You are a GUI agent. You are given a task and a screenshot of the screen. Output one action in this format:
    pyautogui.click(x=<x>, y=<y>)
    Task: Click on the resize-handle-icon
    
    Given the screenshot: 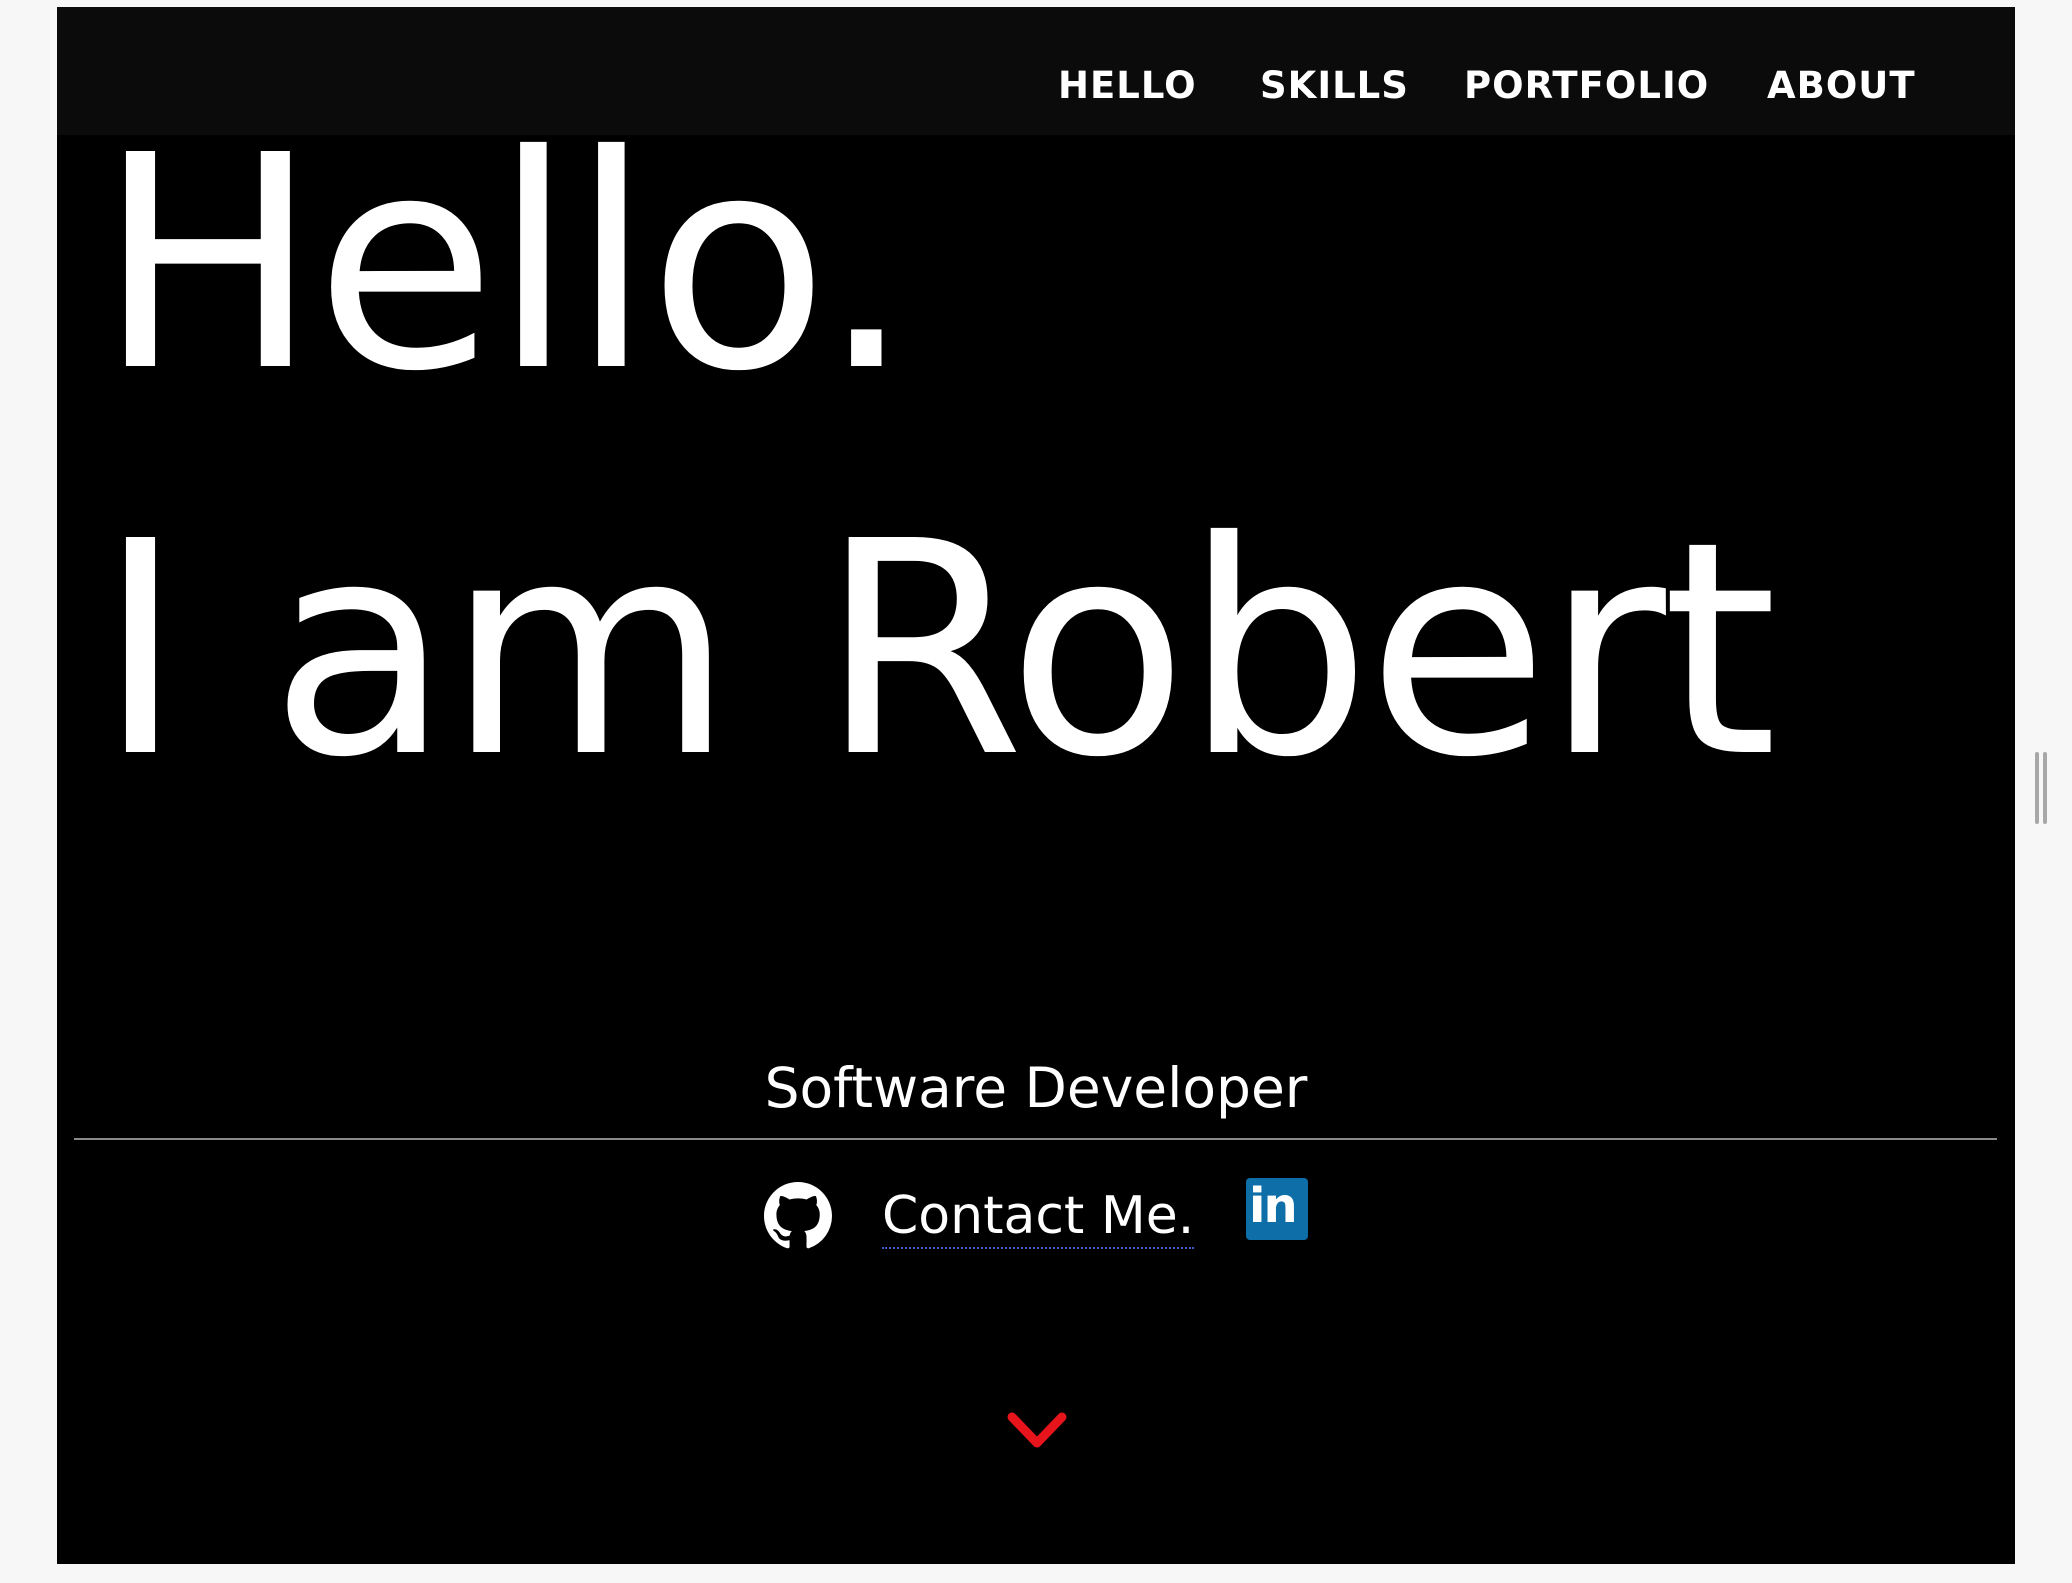 What is the action you would take?
    pyautogui.click(x=2041, y=788)
    